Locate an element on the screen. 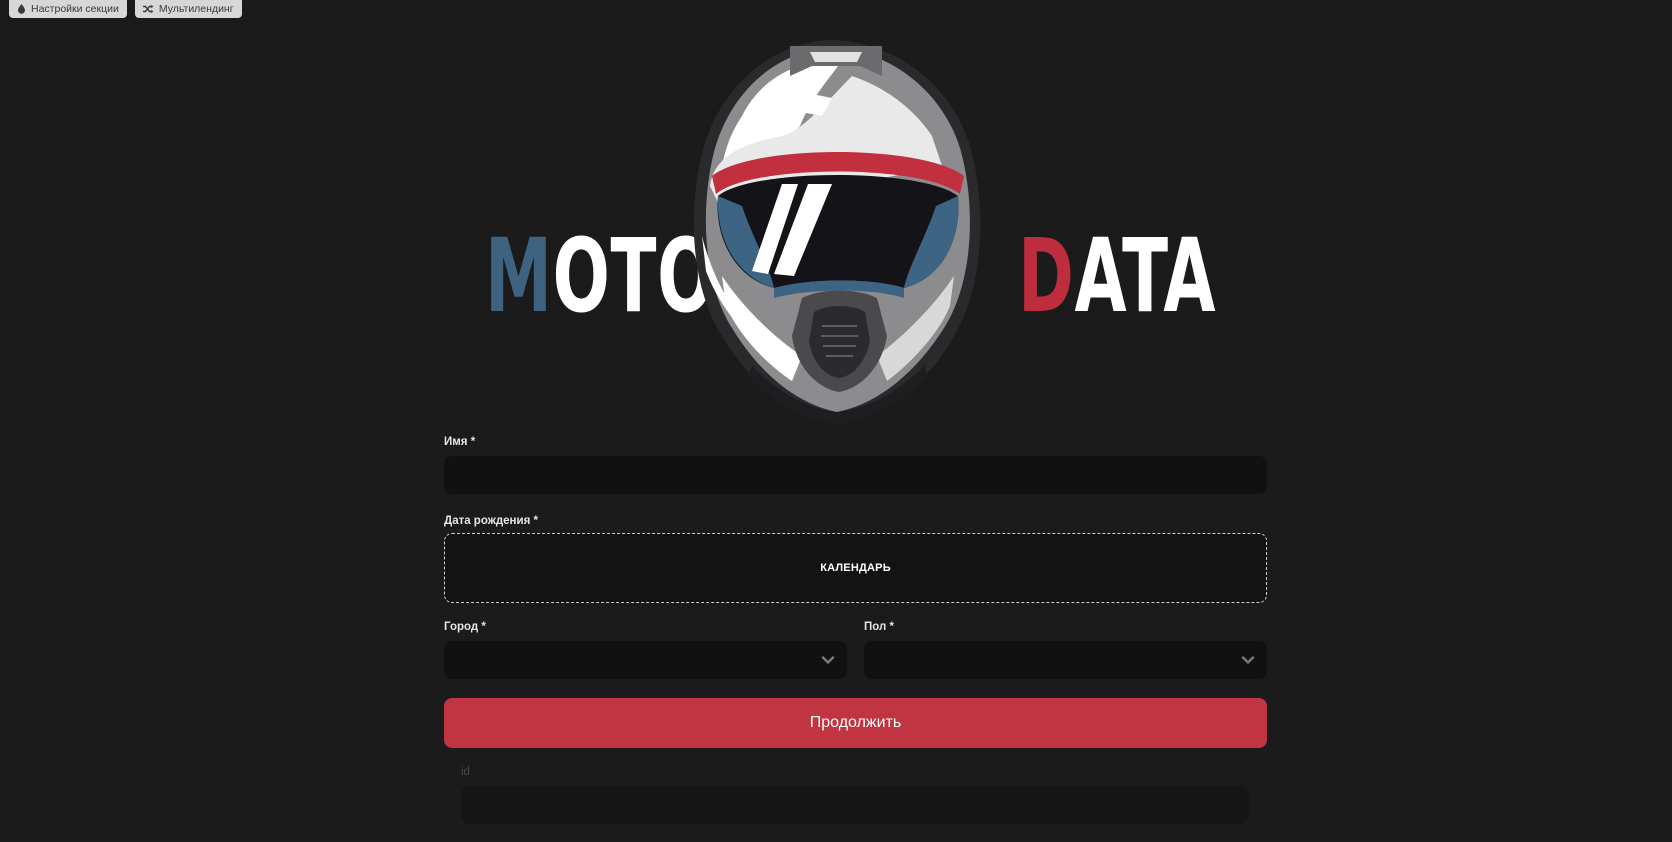  shuffle-icon is located at coordinates (148, 9).